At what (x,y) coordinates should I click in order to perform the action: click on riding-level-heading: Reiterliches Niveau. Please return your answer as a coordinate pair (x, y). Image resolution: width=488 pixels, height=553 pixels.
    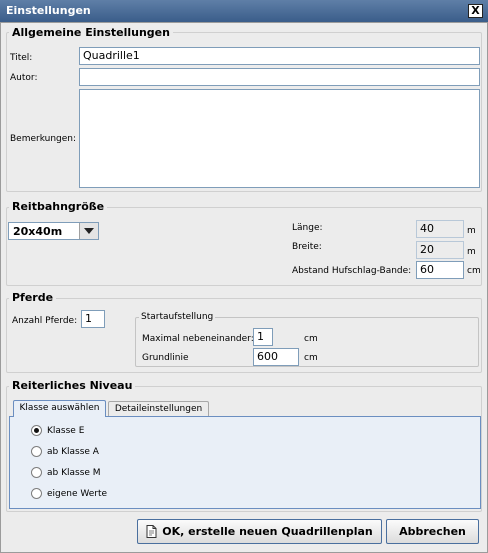
    Looking at the image, I should click on (72, 385).